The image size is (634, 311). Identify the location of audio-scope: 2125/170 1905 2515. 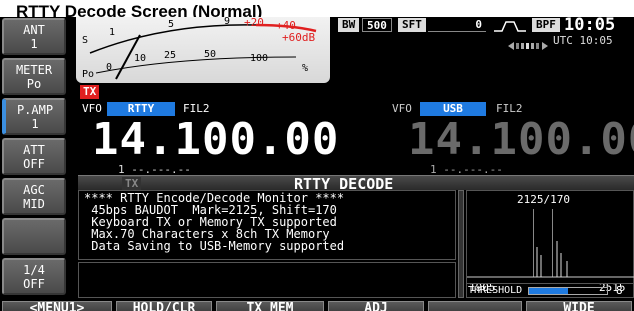
(550, 244).